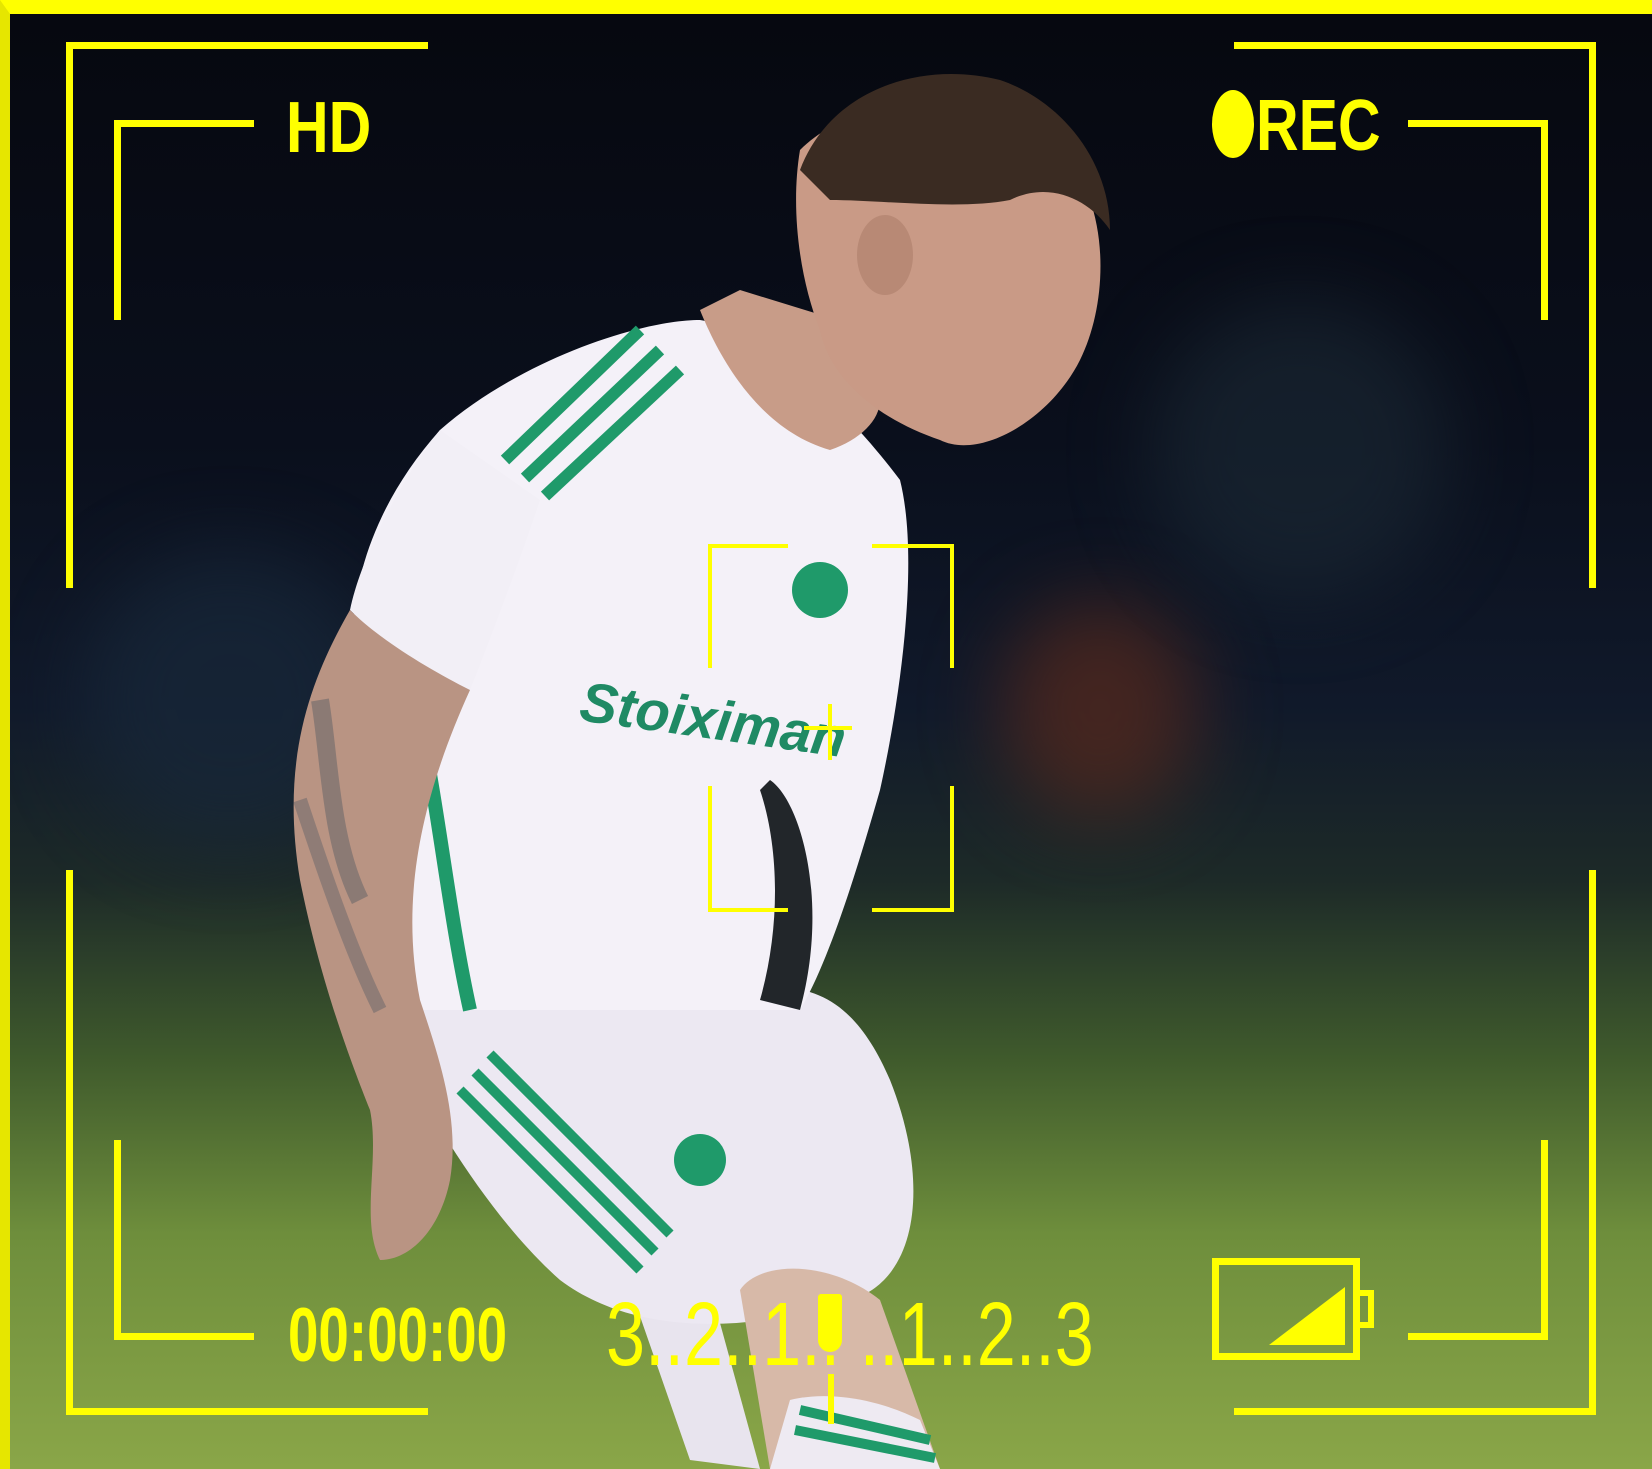 This screenshot has width=1652, height=1469. What do you see at coordinates (913, 606) in the screenshot?
I see `focus-box-top-right` at bounding box center [913, 606].